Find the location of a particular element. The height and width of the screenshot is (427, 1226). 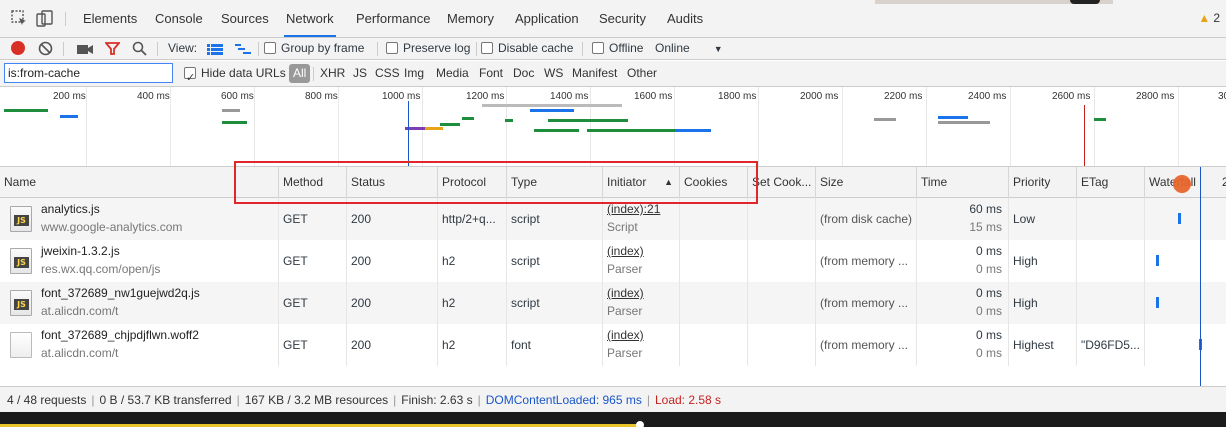

filter-type-all: All is located at coordinates (300, 73).